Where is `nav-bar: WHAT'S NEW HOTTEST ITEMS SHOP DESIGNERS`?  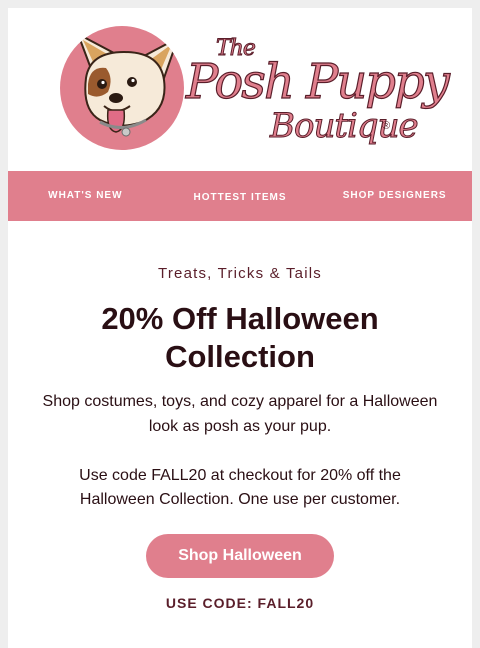 nav-bar: WHAT'S NEW HOTTEST ITEMS SHOP DESIGNERS is located at coordinates (240, 196).